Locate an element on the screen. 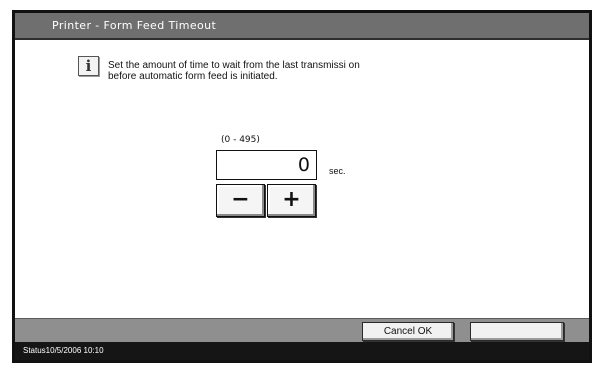 Image resolution: width=601 pixels, height=367 pixels. info-icon: i is located at coordinates (88, 66).